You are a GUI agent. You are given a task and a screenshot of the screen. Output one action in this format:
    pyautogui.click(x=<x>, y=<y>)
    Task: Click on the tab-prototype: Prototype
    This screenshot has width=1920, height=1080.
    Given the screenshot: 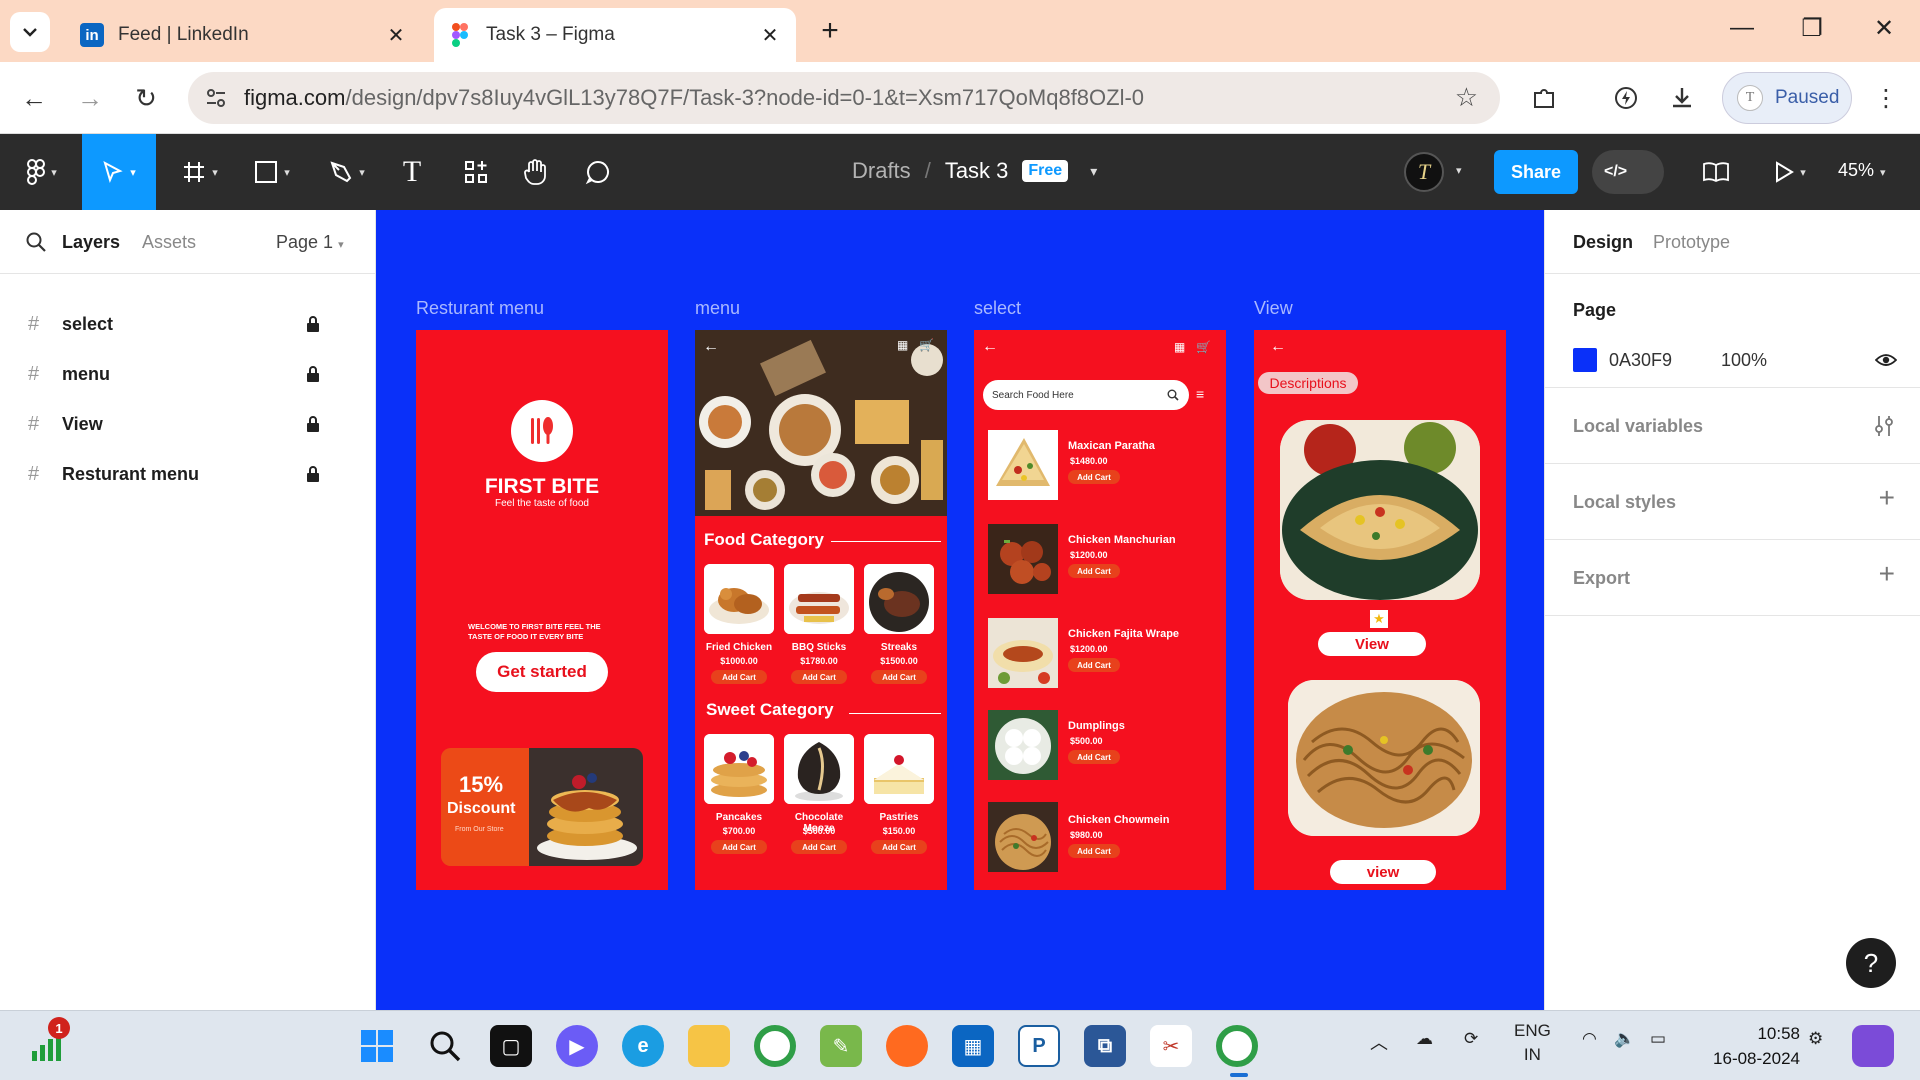 What is the action you would take?
    pyautogui.click(x=1691, y=242)
    